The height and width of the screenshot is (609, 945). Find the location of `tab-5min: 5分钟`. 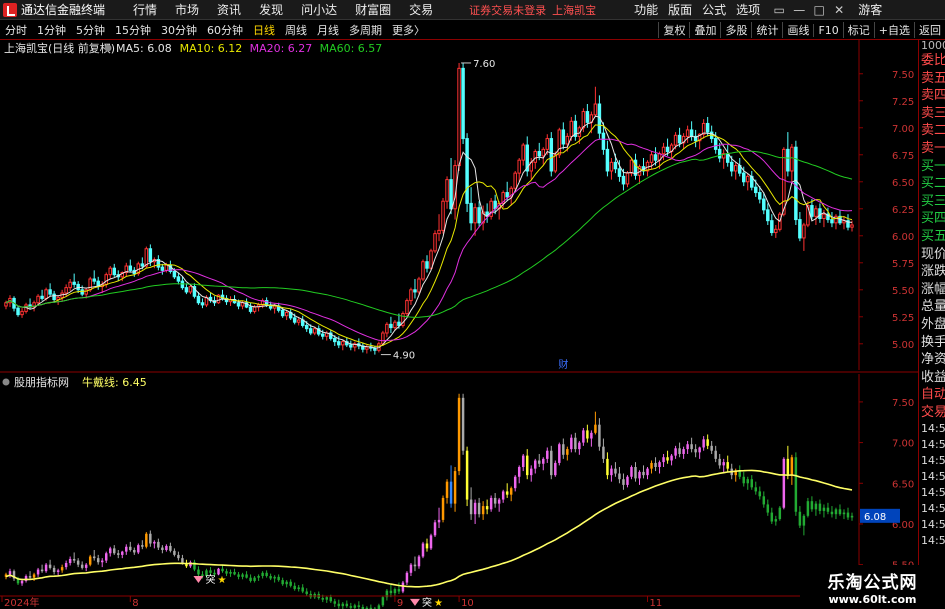

tab-5min: 5分钟 is located at coordinates (90, 30).